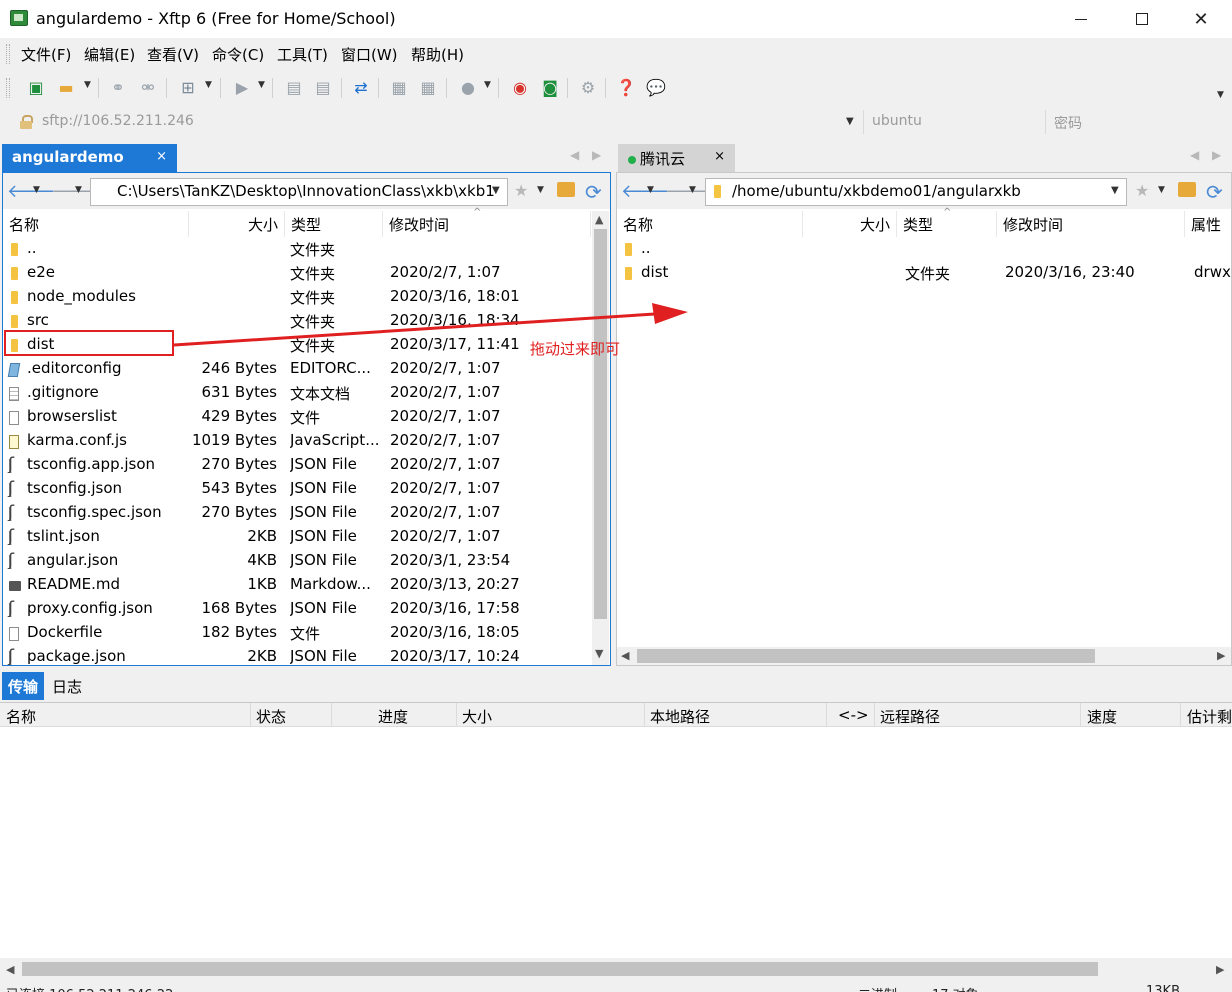  What do you see at coordinates (1201, 19) in the screenshot?
I see `close-button: ✕` at bounding box center [1201, 19].